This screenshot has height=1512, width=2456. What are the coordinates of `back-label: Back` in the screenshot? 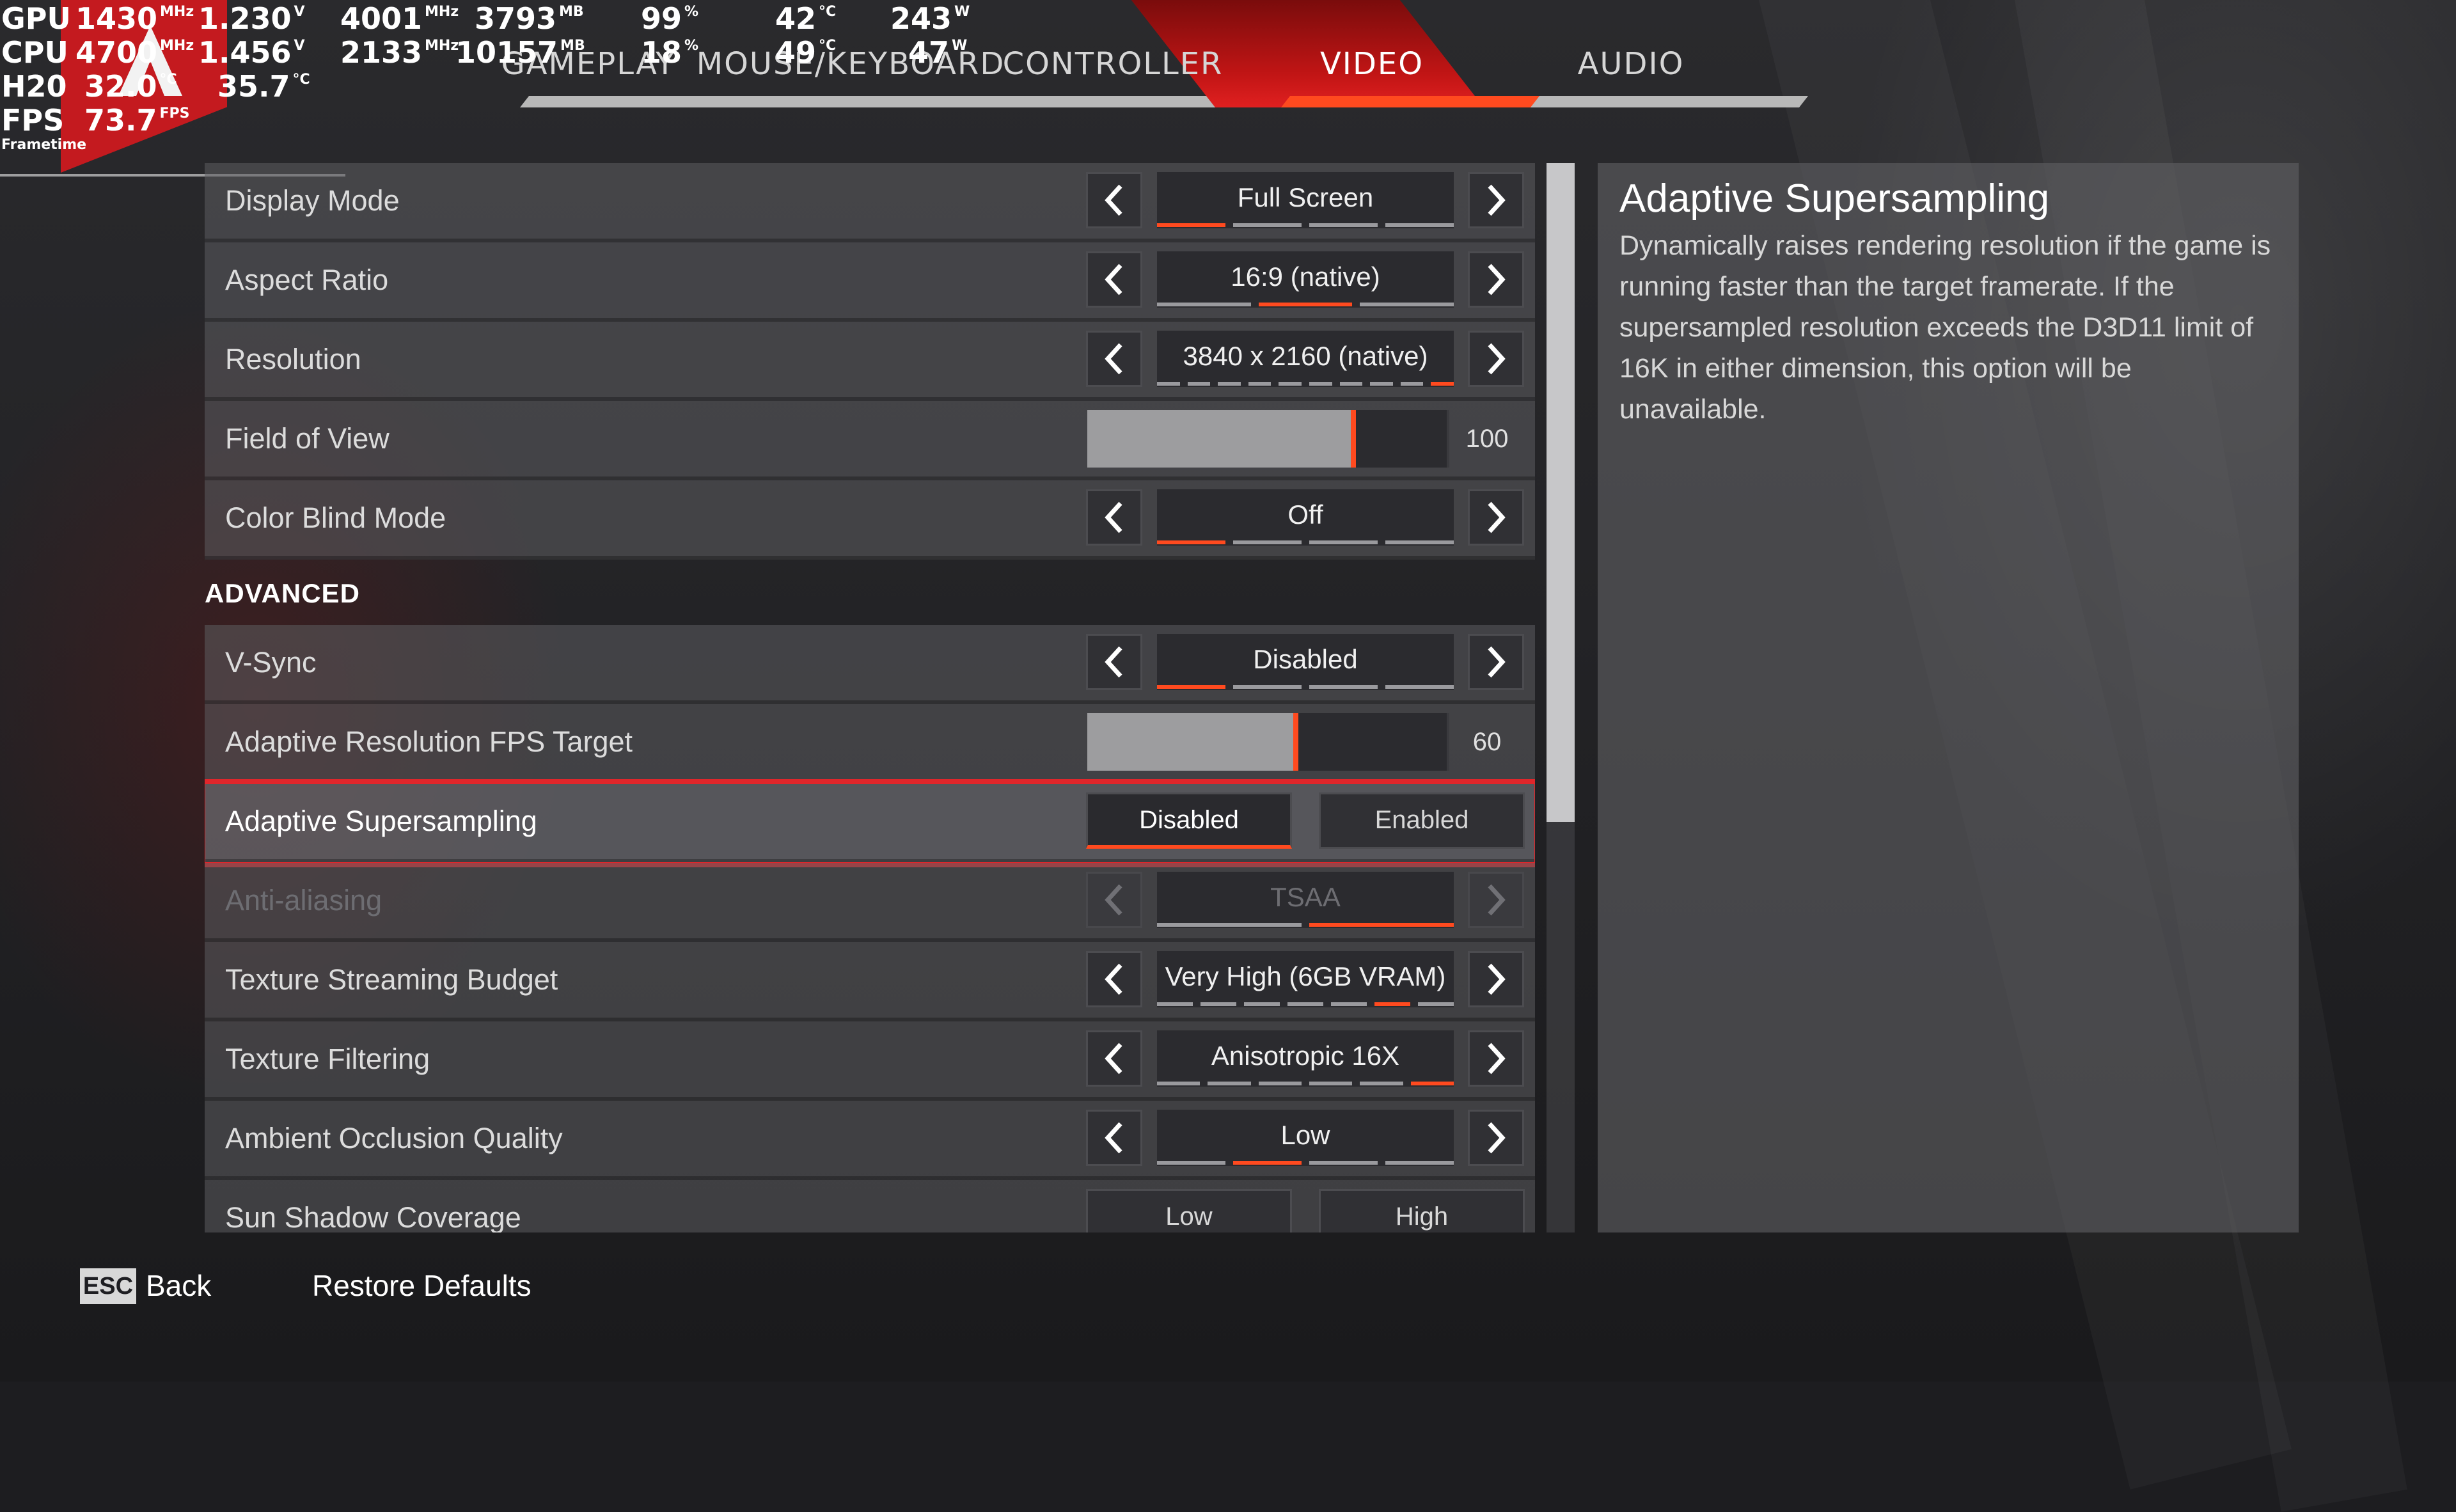 It's located at (178, 1286).